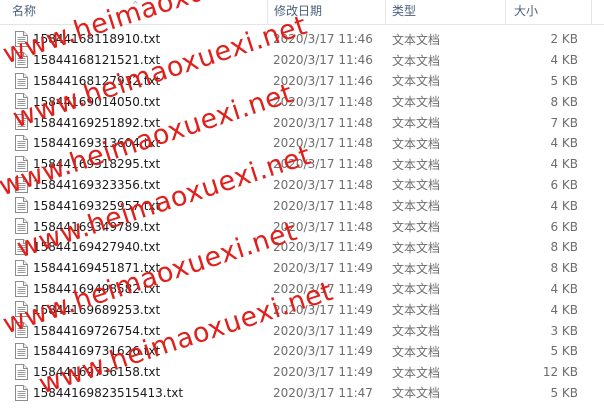 The image size is (604, 412). What do you see at coordinates (560, 372) in the screenshot?
I see `file-size: 12 KB` at bounding box center [560, 372].